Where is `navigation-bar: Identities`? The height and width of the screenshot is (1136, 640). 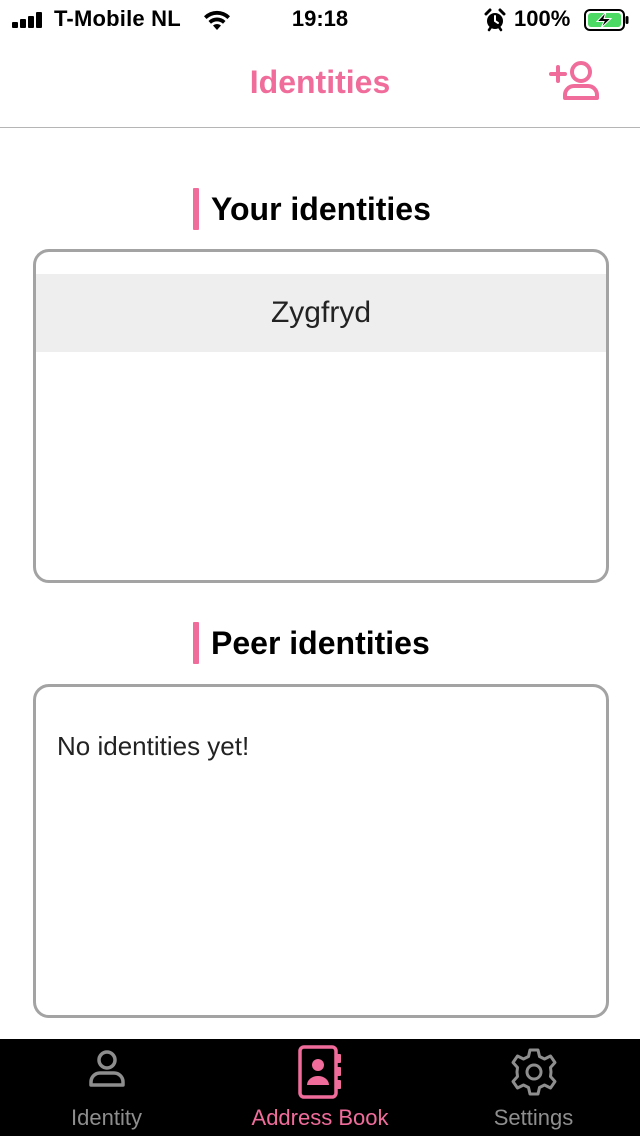 navigation-bar: Identities is located at coordinates (320, 84).